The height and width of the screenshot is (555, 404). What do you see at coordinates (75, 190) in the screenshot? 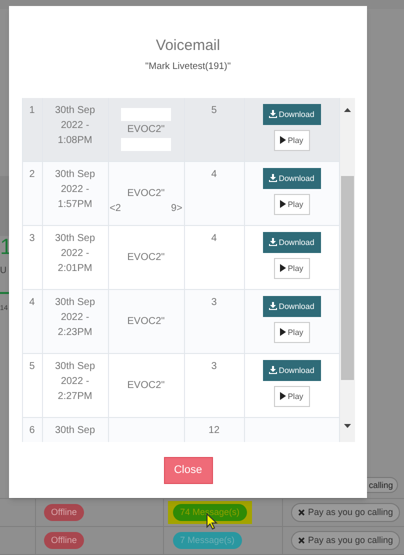
I see `date-cell-text: 30th Sep 2022 - 1:57PM` at bounding box center [75, 190].